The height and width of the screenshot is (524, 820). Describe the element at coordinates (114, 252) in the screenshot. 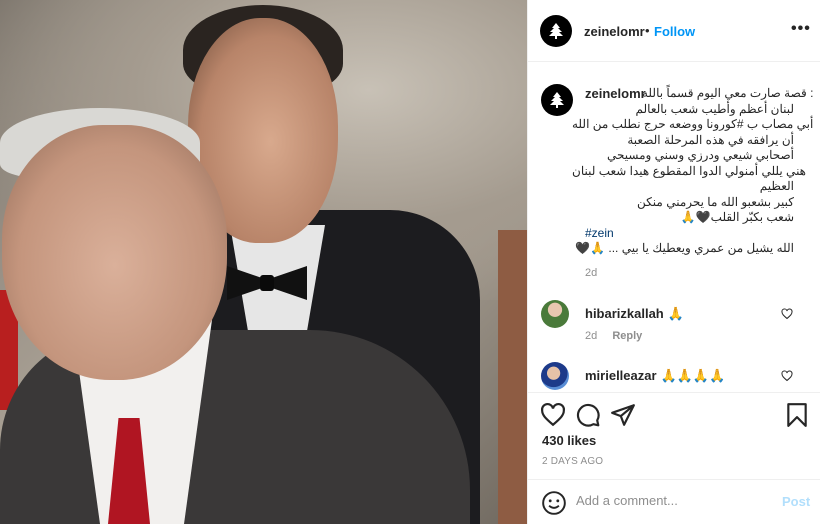

I see `older-man-face` at that location.